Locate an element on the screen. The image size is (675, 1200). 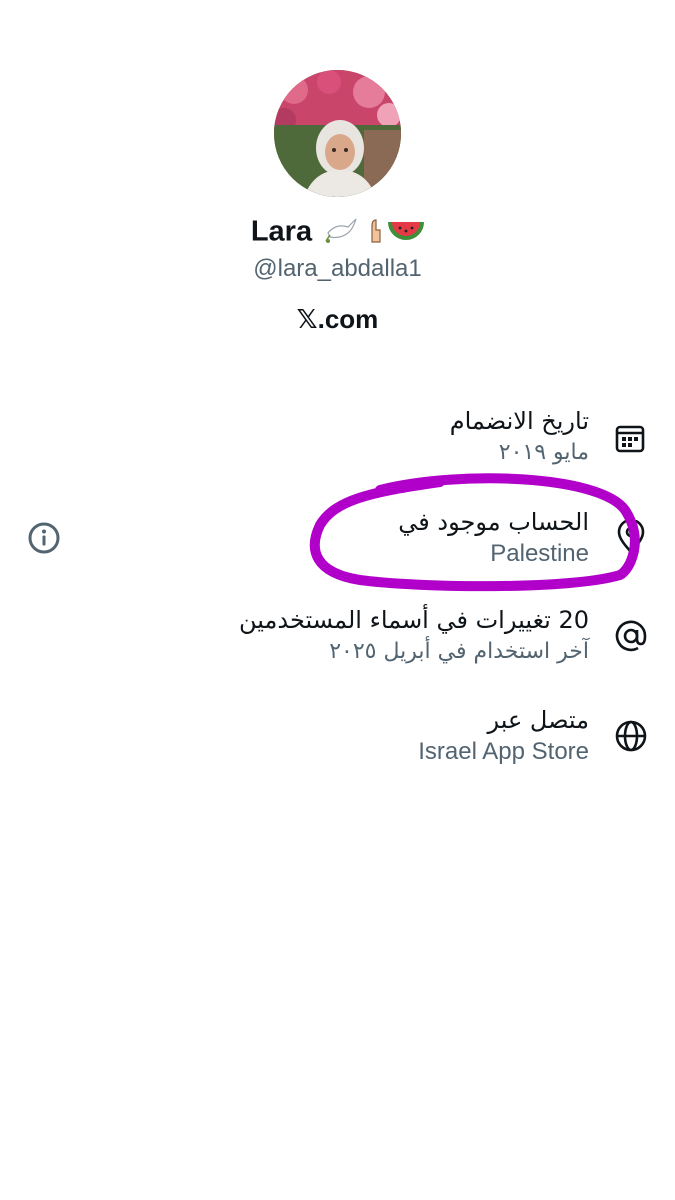
join-date-title: تاريخ الانضمام is located at coordinates (519, 421).